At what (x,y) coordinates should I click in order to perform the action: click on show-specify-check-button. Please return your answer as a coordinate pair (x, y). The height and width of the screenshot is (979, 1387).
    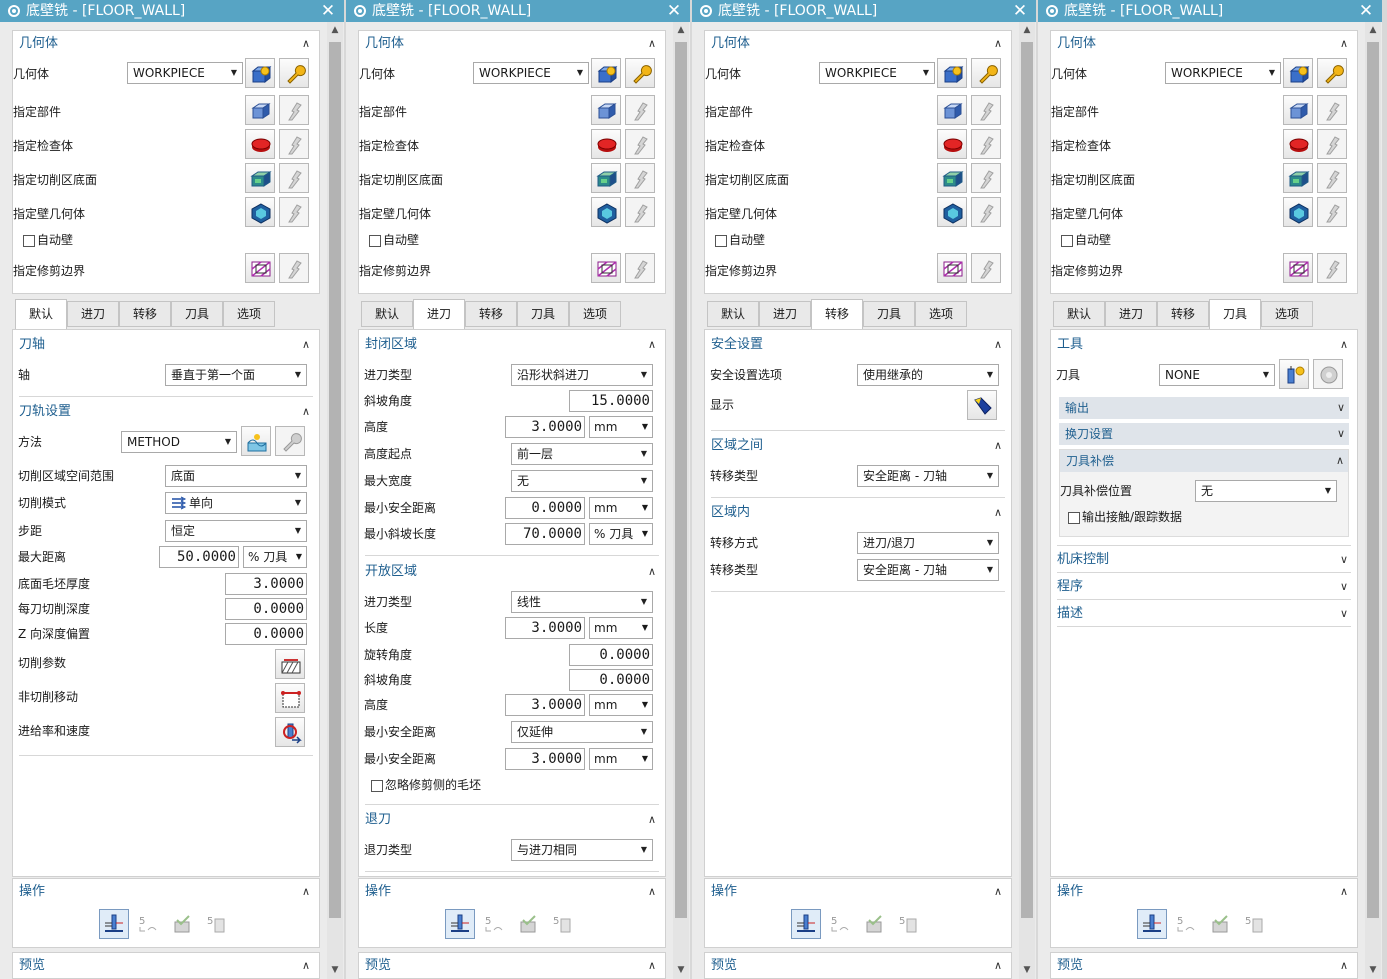
    Looking at the image, I should click on (640, 144).